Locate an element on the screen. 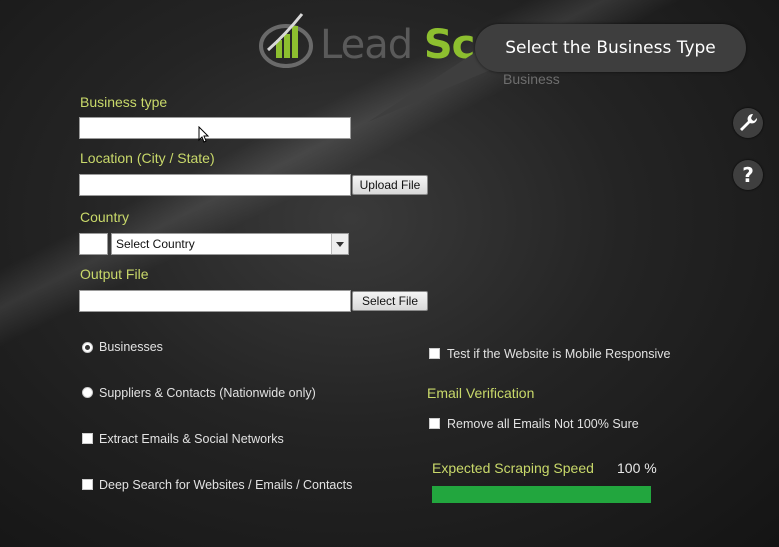  country-select-value: Select Country is located at coordinates (155, 244).